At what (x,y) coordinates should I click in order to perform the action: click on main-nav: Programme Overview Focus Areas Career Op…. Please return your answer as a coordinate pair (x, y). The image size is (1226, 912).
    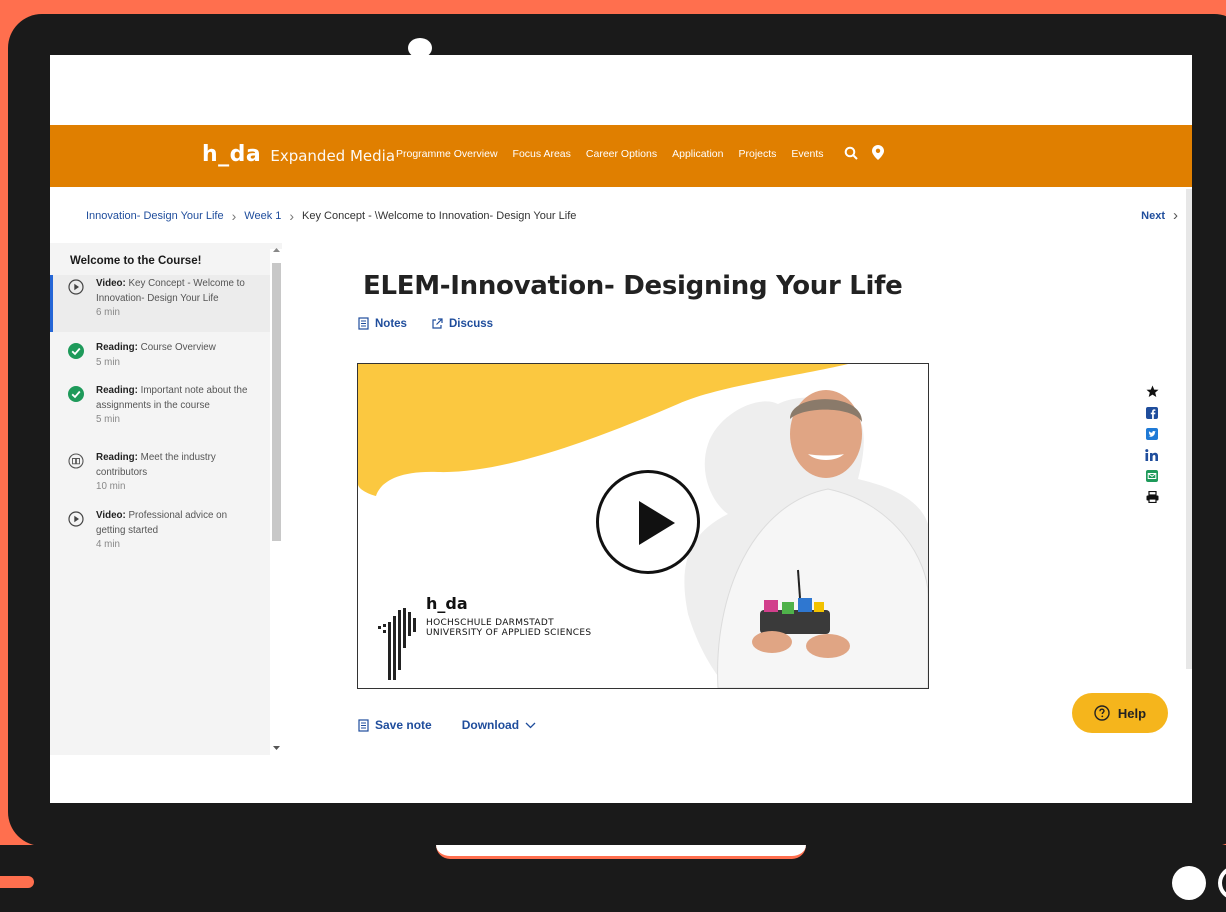
    Looking at the image, I should click on (610, 154).